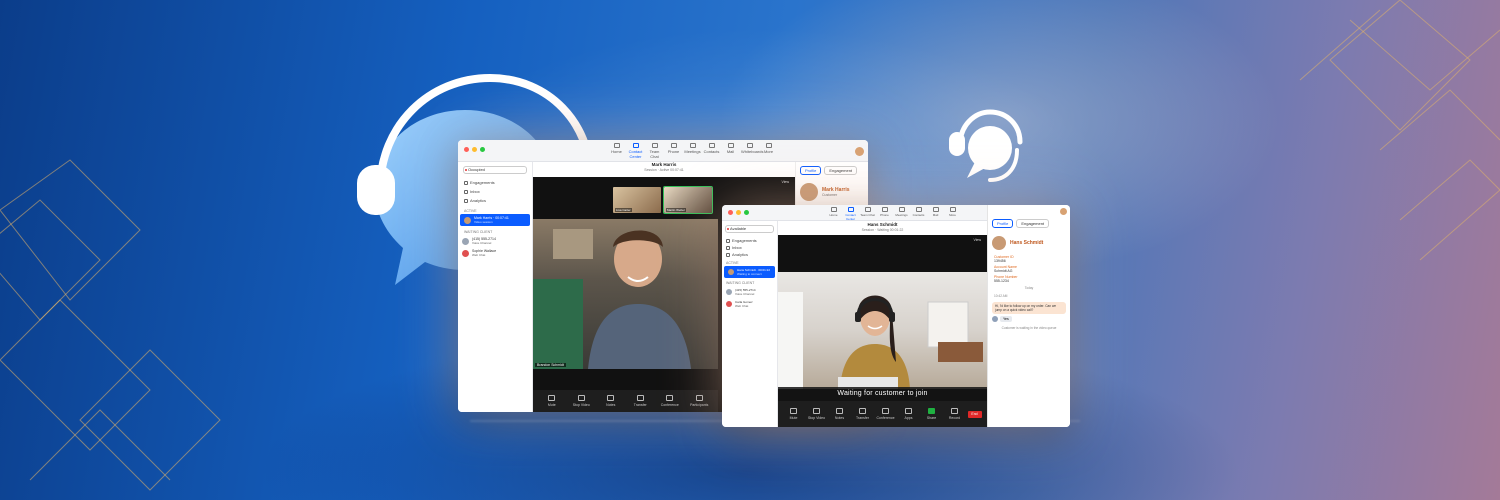 Image resolution: width=1500 pixels, height=500 pixels. I want to click on contact-center-icon, so click(635, 145).